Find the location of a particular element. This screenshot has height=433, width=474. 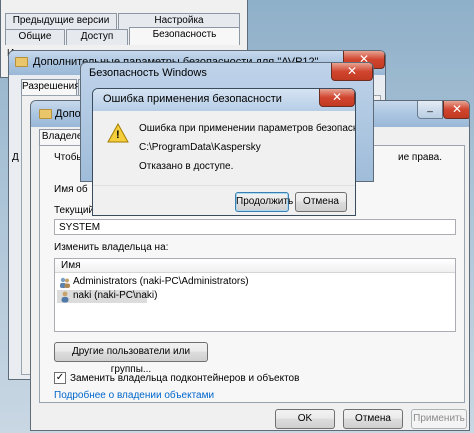

ok-button: OK is located at coordinates (305, 419).